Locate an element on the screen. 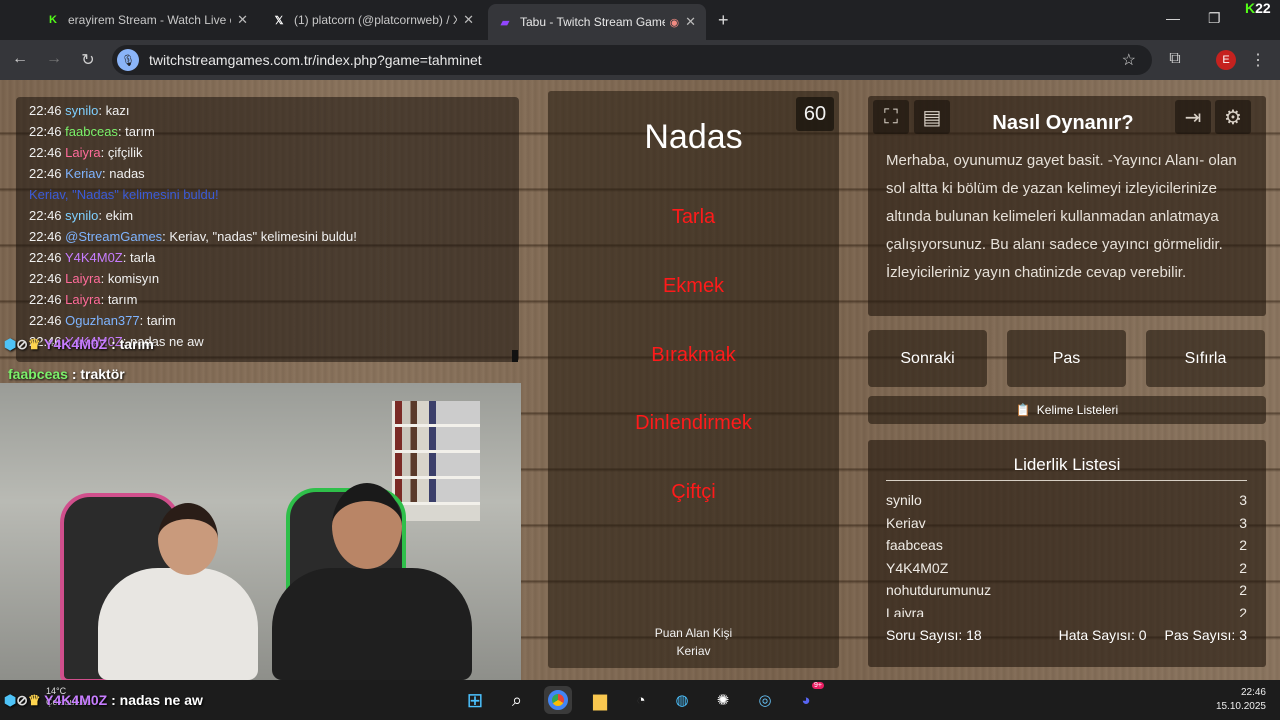  pass-count: Pas Sayısı: 3 is located at coordinates (1205, 635).